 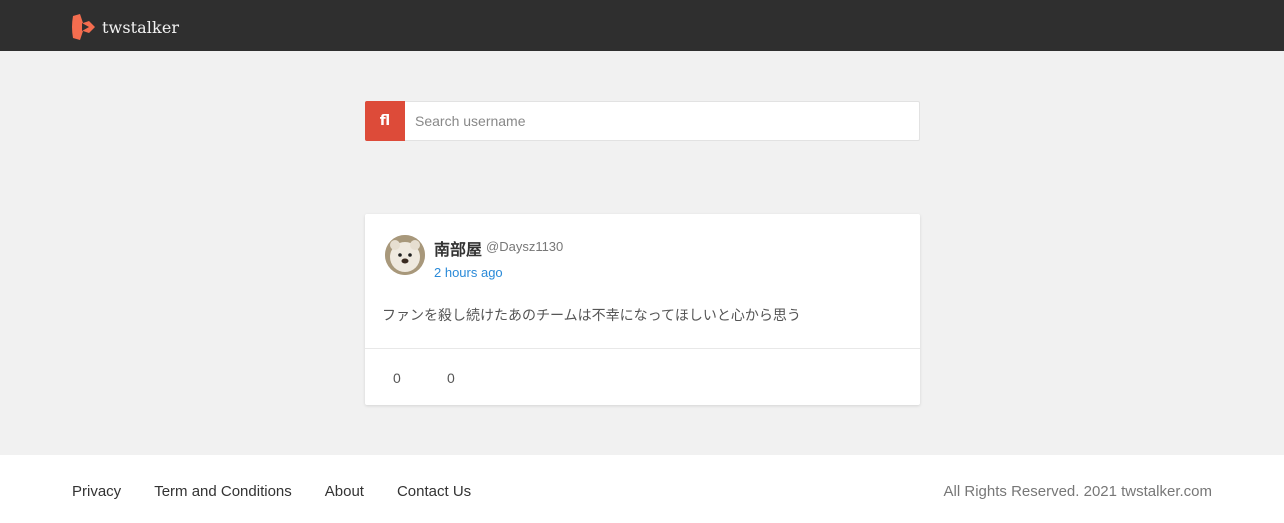 What do you see at coordinates (591, 315) in the screenshot?
I see `tweet-text: ファンを殺し続けたあのチームは不幸になってほしいと心から思う` at bounding box center [591, 315].